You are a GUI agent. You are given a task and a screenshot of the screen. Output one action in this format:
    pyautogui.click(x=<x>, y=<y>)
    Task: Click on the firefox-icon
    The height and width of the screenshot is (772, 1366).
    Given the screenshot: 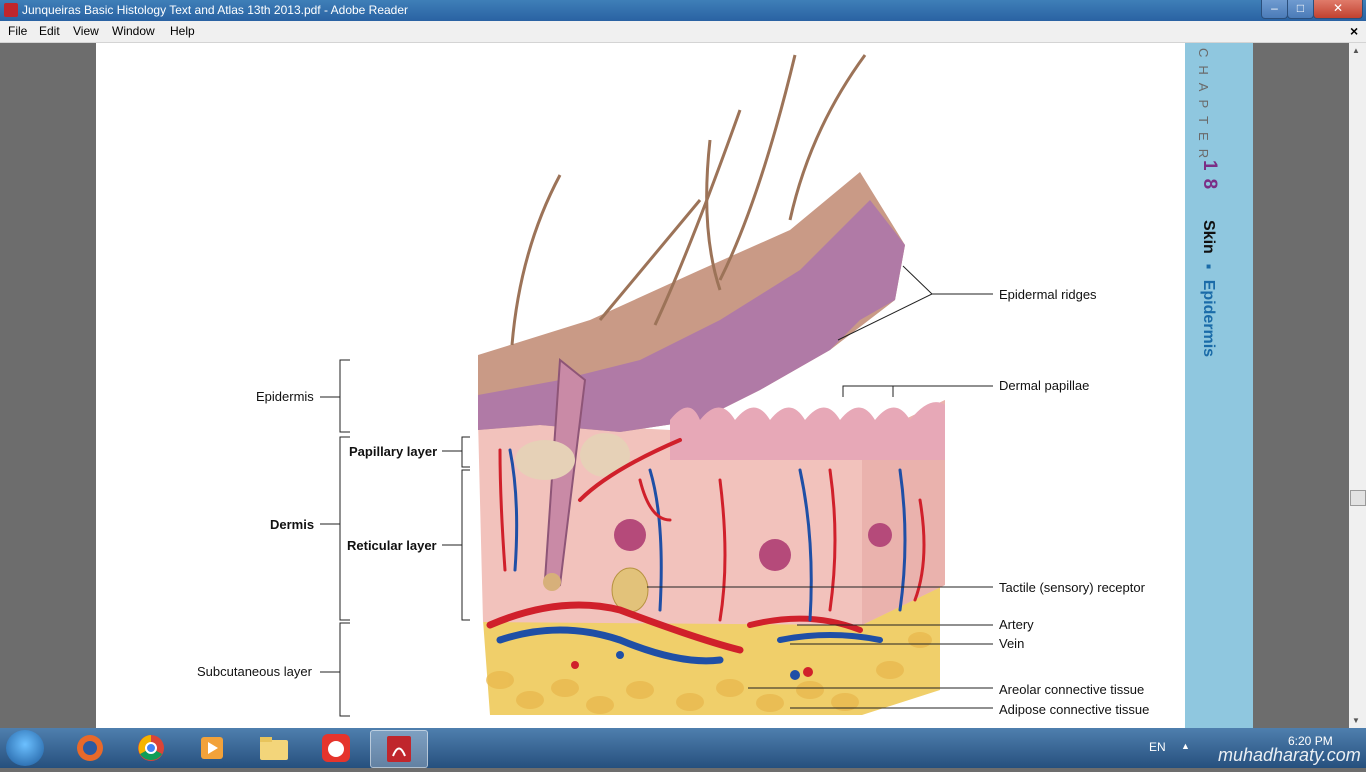 What is the action you would take?
    pyautogui.click(x=90, y=748)
    